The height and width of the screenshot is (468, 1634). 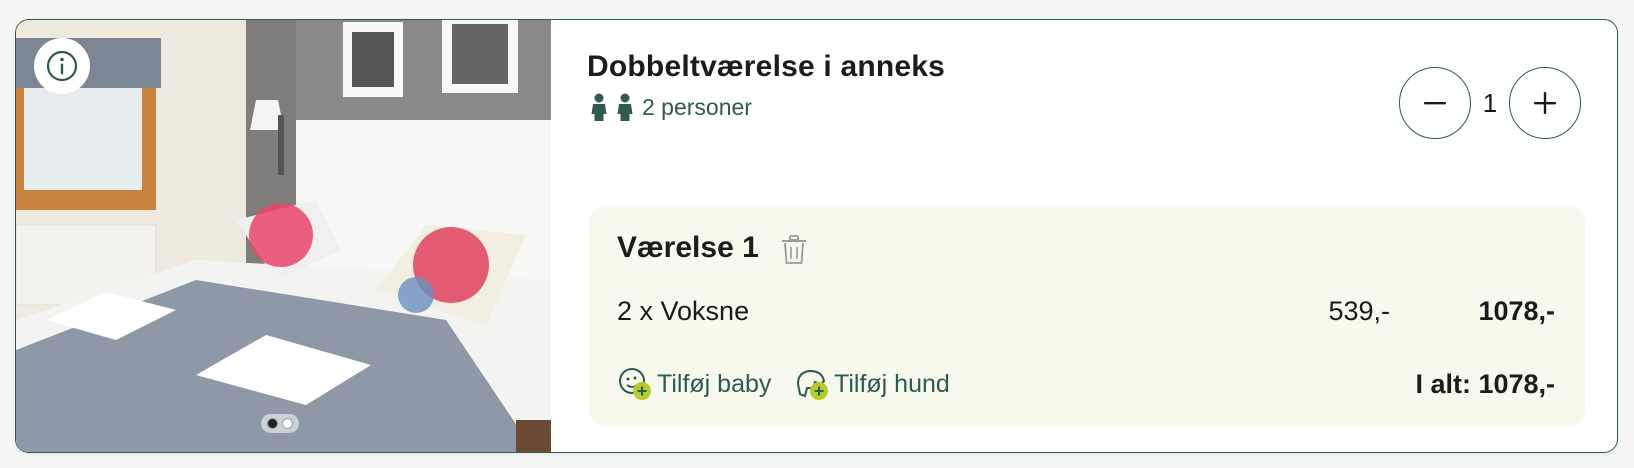 I want to click on info-button, so click(x=62, y=66).